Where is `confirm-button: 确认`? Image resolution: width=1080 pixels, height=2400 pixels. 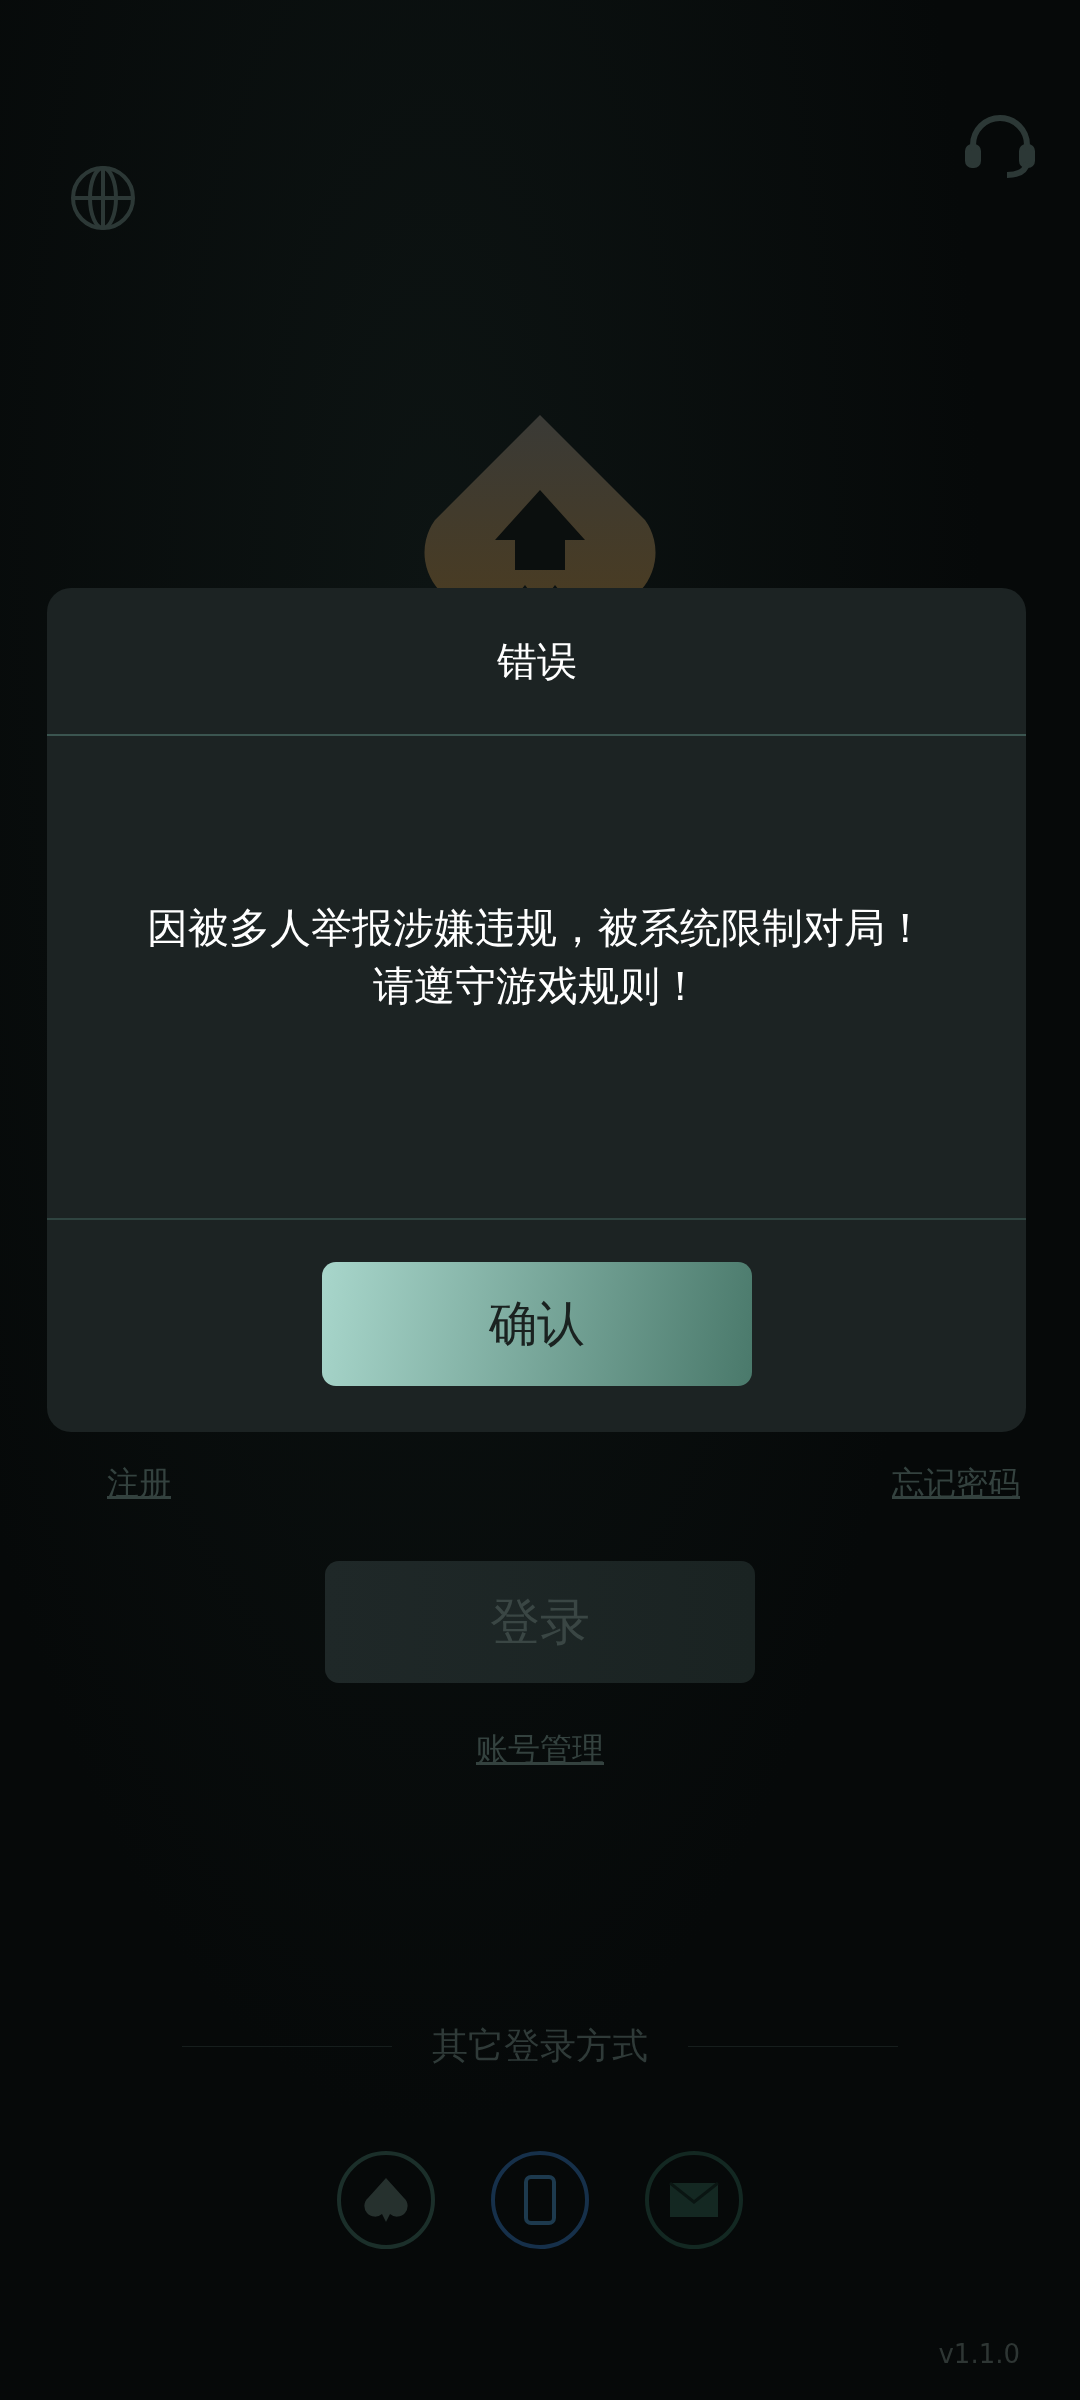
confirm-button: 确认 is located at coordinates (536, 1324).